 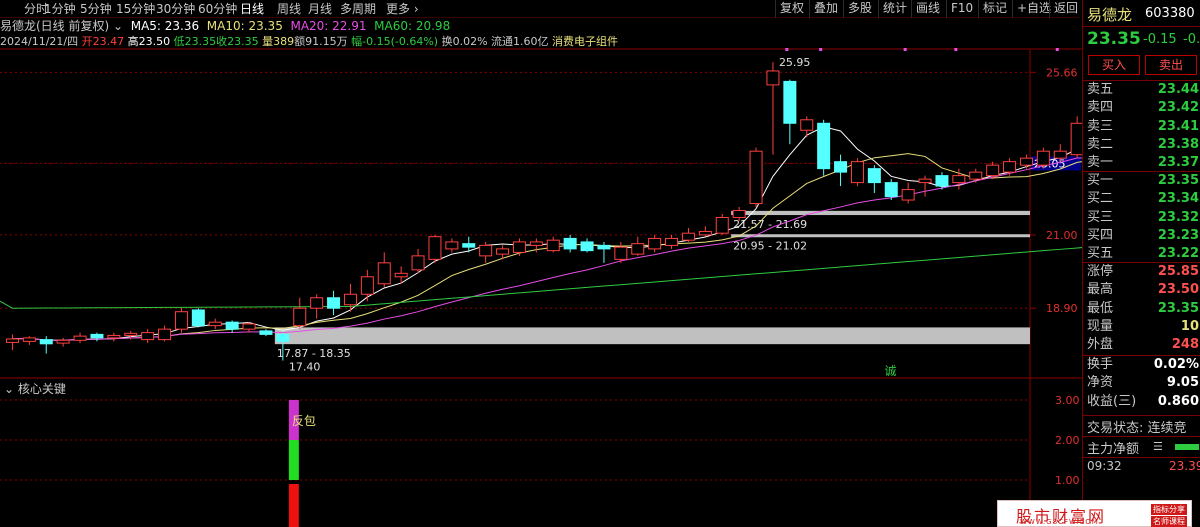 I want to click on quote-row-label: 买一, so click(x=1100, y=180).